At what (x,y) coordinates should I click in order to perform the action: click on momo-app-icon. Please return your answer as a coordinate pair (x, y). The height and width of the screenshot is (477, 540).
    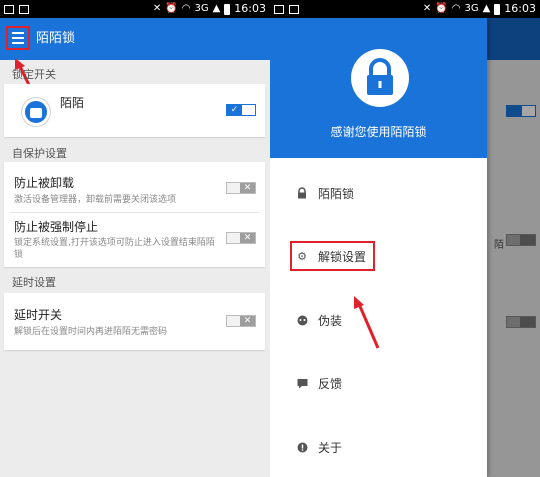
    Looking at the image, I should click on (36, 112).